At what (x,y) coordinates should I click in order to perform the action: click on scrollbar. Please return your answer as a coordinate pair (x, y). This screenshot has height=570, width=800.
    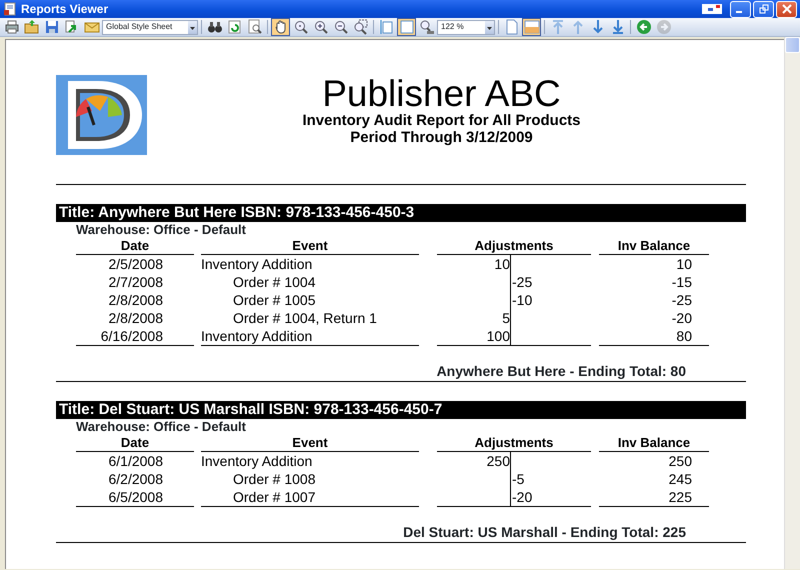
    Looking at the image, I should click on (792, 303).